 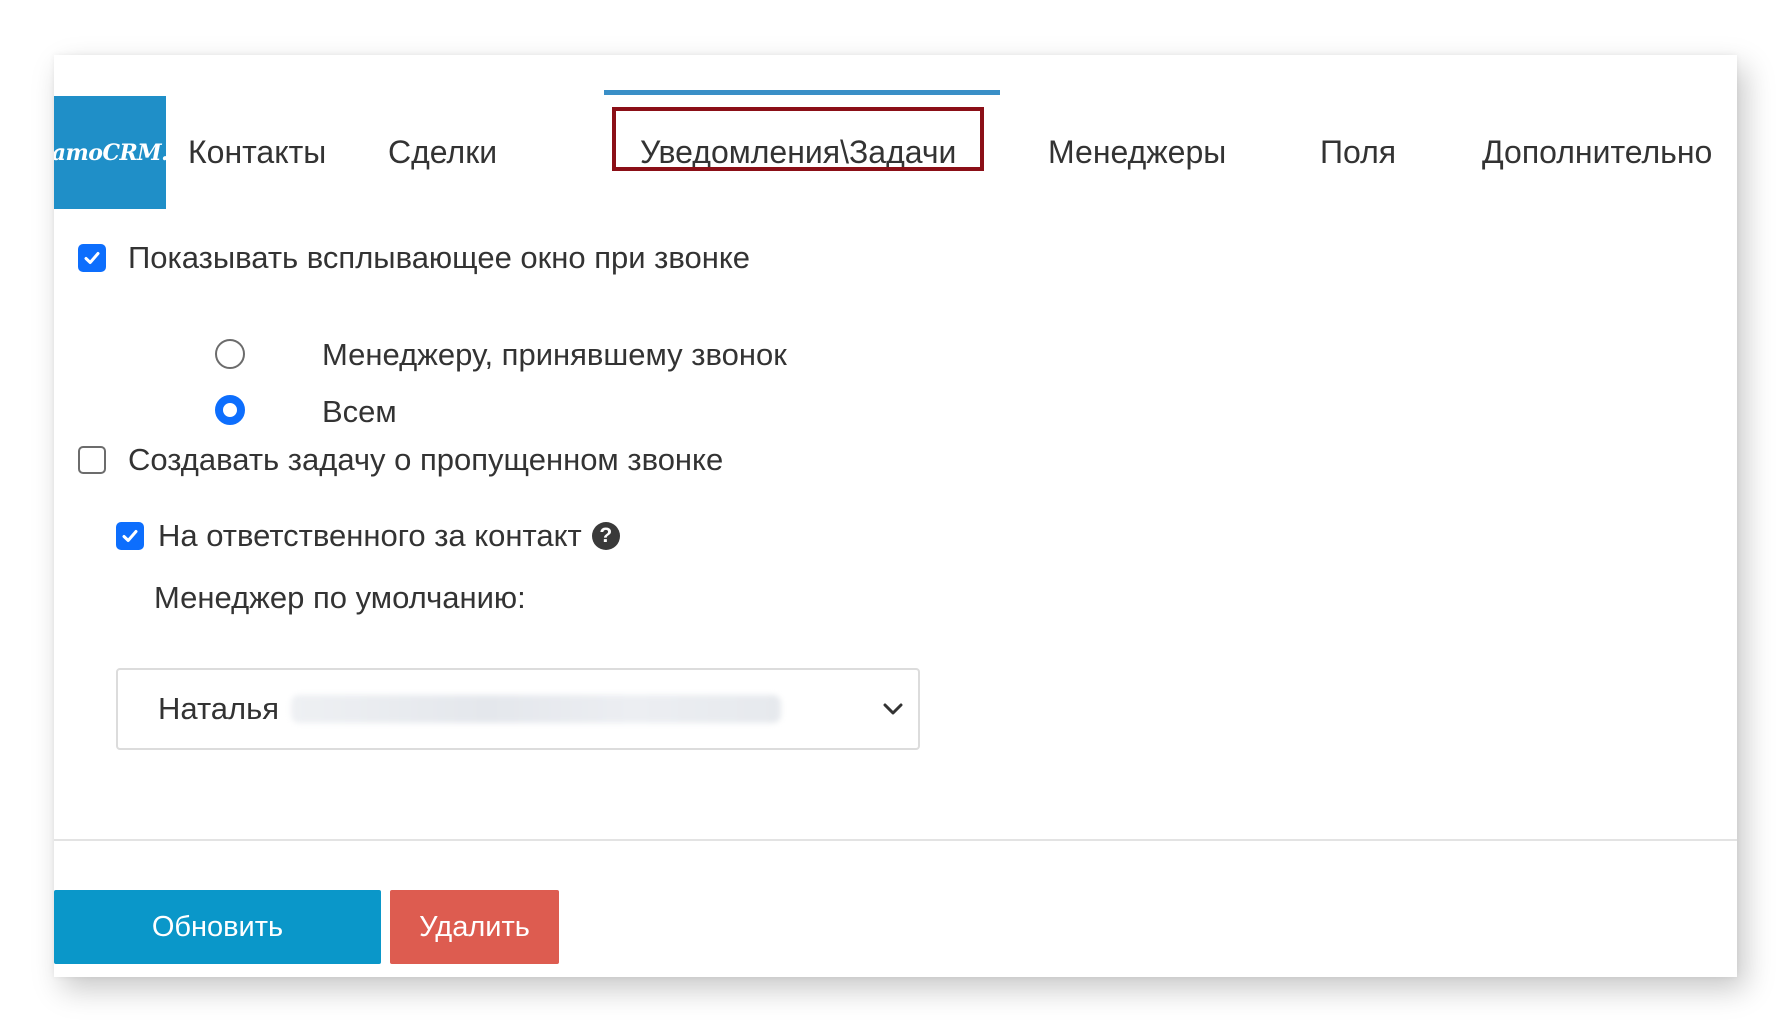 What do you see at coordinates (605, 536) in the screenshot?
I see `question-circle-icon: ?` at bounding box center [605, 536].